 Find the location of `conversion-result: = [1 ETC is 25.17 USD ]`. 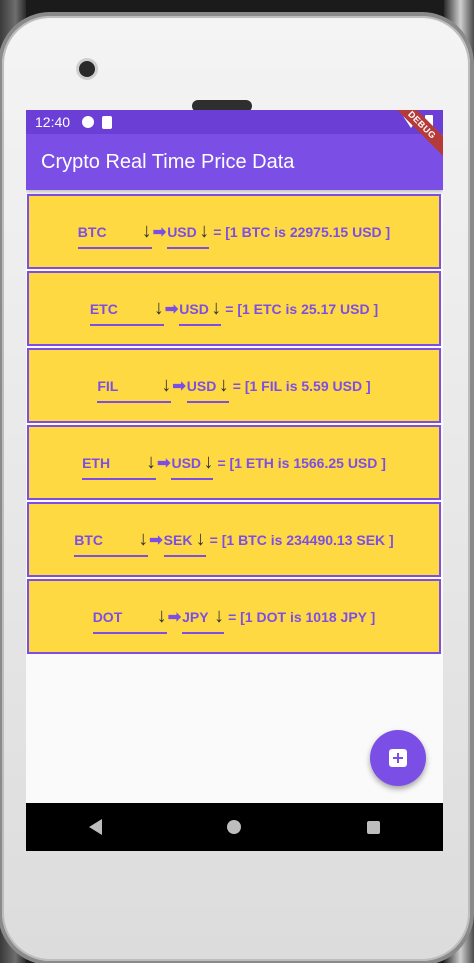

conversion-result: = [1 ETC is 25.17 USD ] is located at coordinates (302, 308).